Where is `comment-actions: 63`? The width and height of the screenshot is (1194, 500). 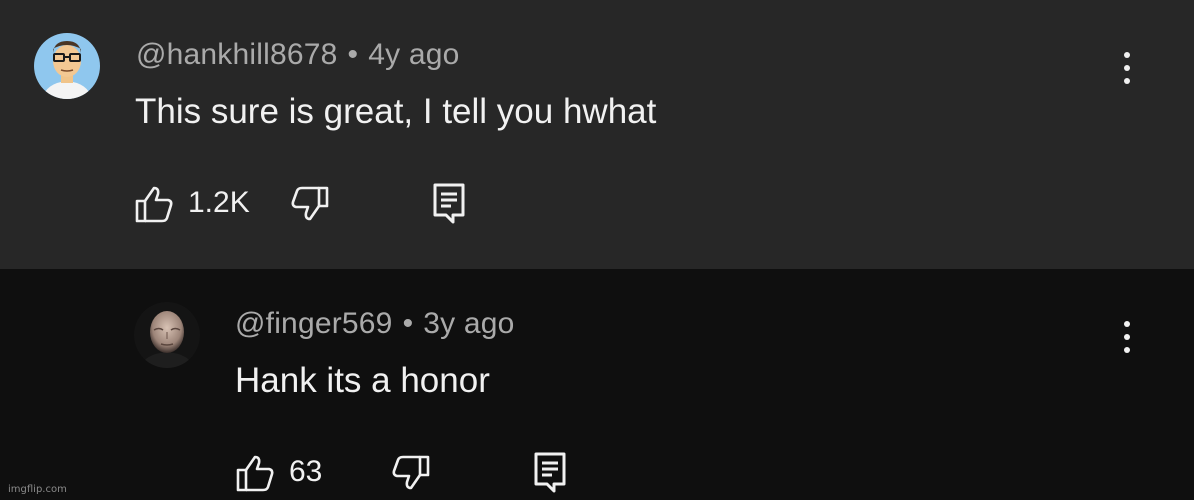
comment-actions: 63 is located at coordinates (415, 473).